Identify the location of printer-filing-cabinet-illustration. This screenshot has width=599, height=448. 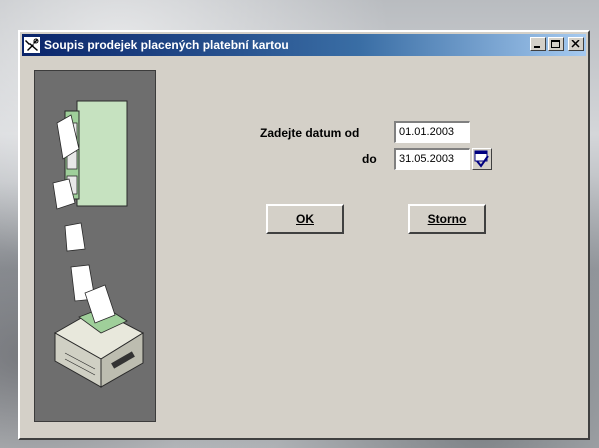
(98, 244).